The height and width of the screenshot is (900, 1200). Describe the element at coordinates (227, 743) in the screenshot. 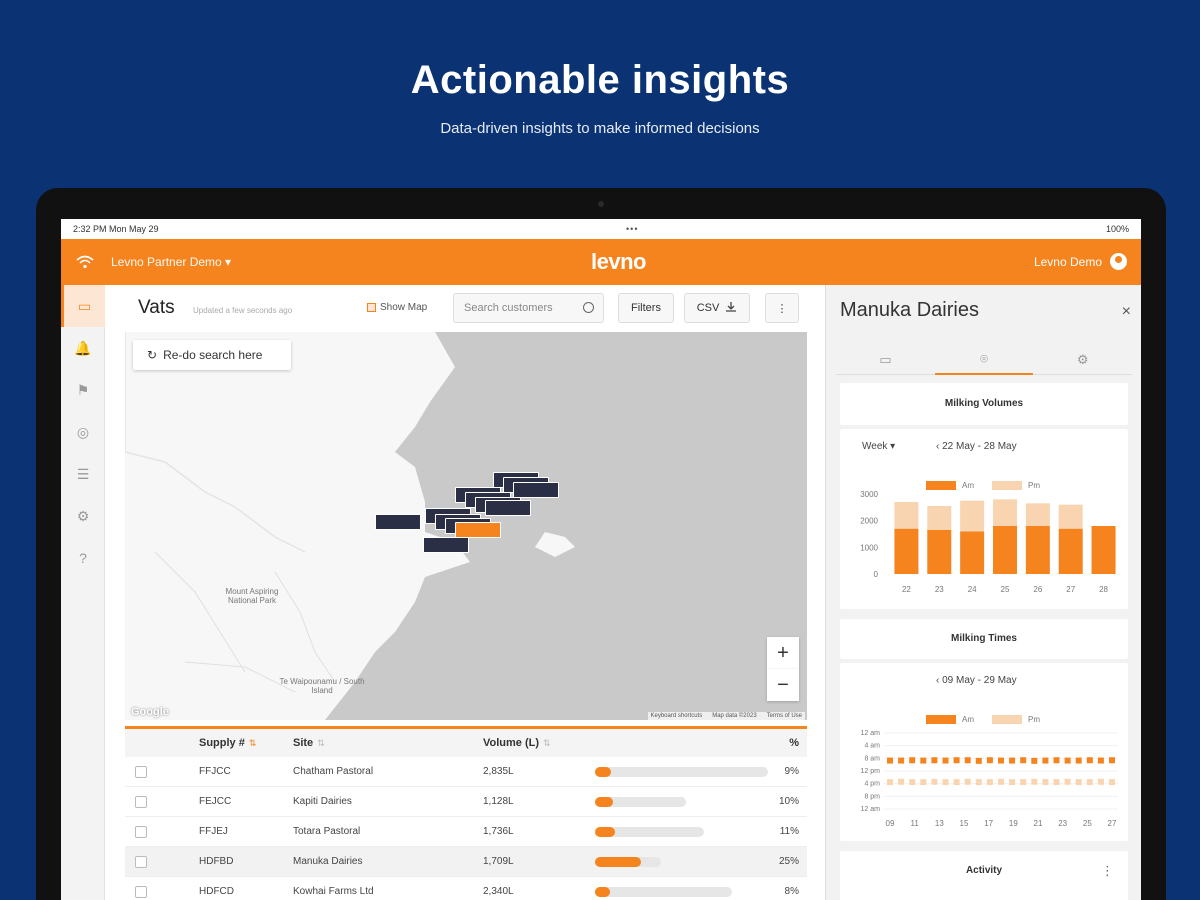

I see `col-supply: Supply # ⇅` at that location.